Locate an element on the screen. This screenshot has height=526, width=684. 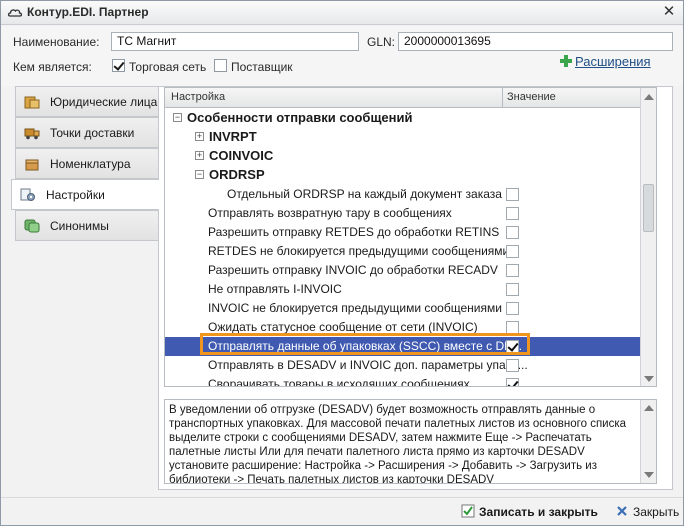
table-row: − Особенности отправки сообщений is located at coordinates (410, 118).